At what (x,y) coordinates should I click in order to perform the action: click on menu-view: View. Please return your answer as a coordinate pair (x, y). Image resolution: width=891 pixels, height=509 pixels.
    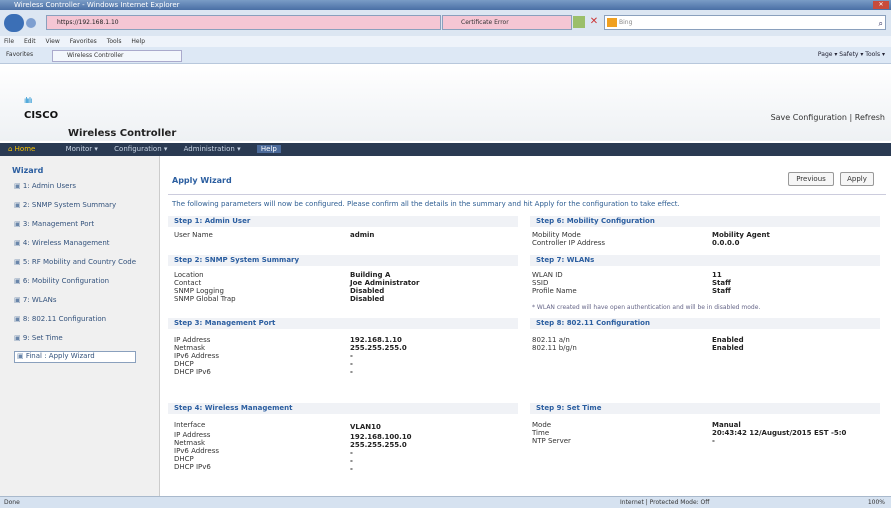
    Looking at the image, I should click on (53, 41).